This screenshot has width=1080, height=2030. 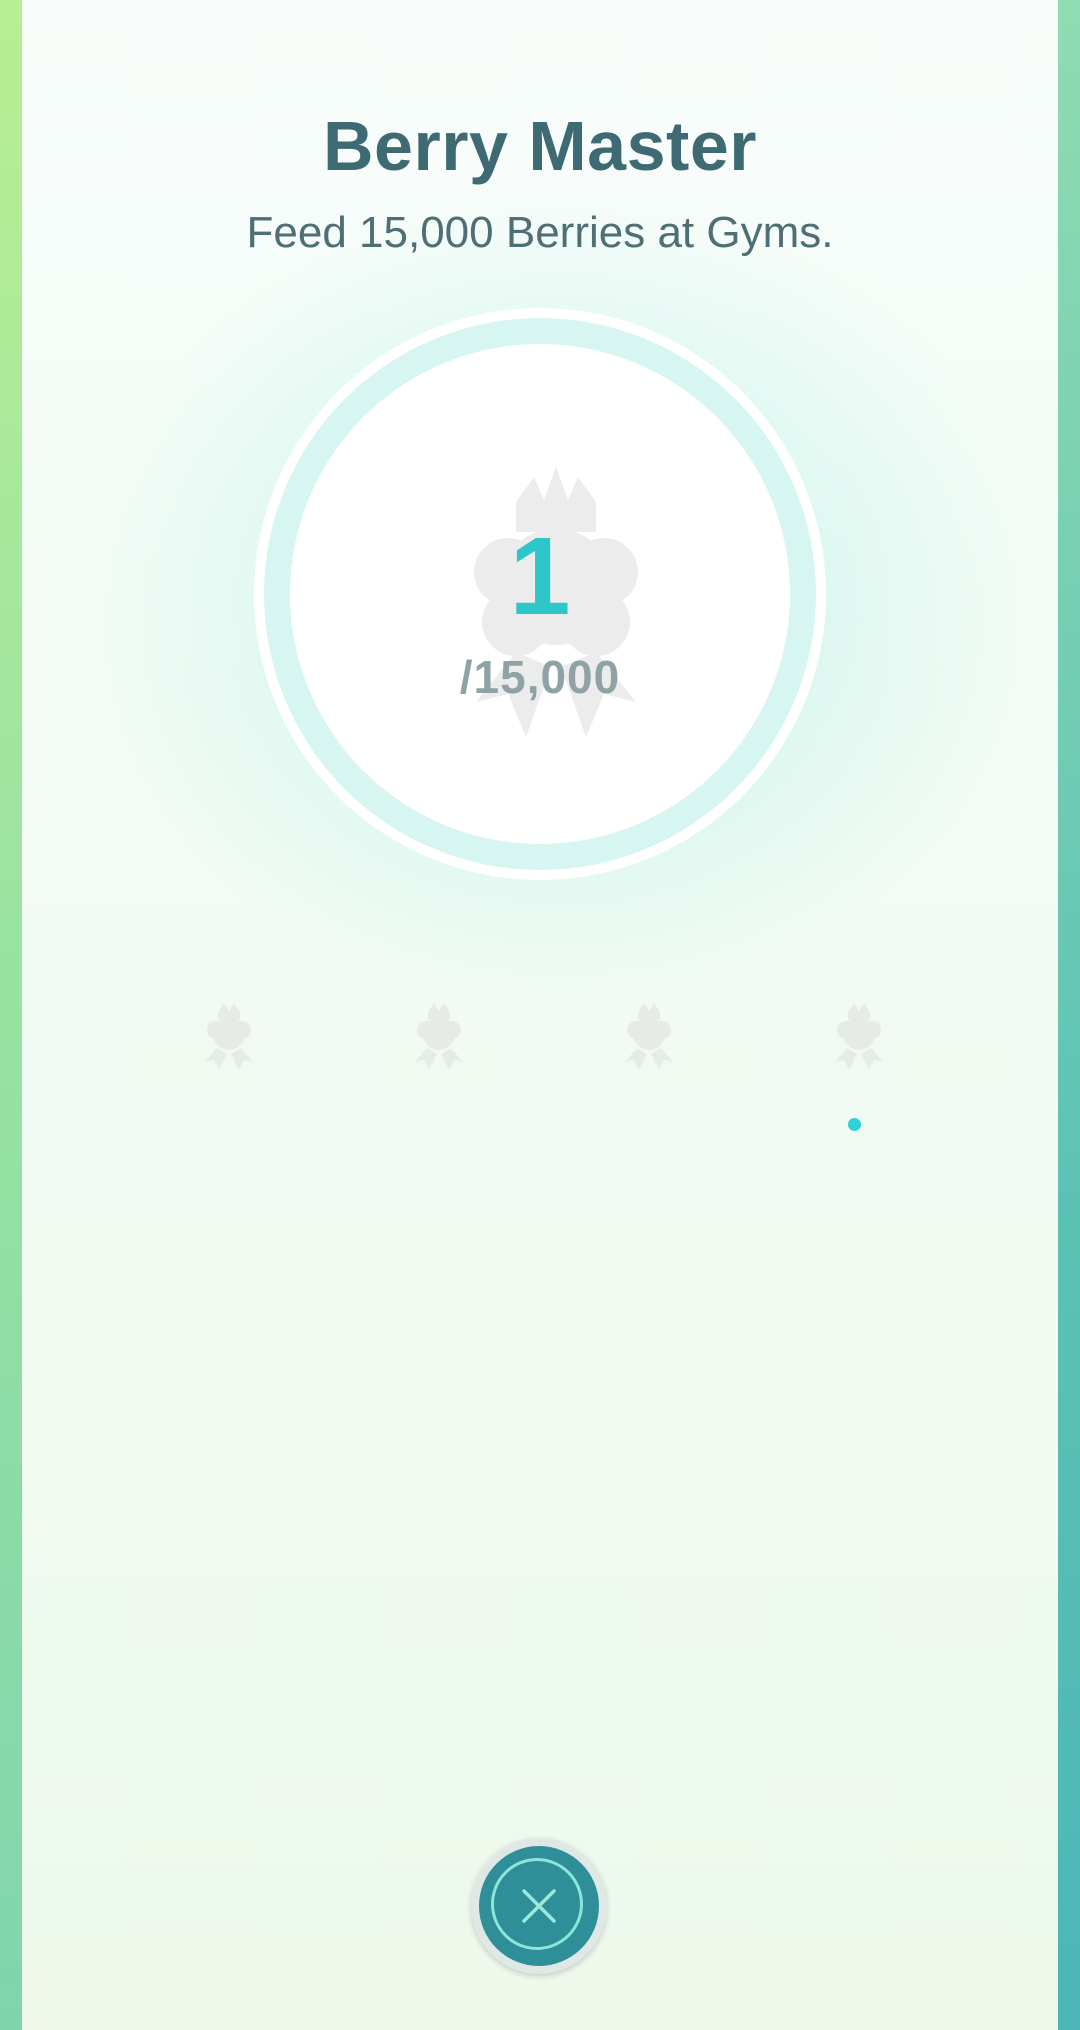 I want to click on progress-ring: 1 /15,000, so click(x=540, y=594).